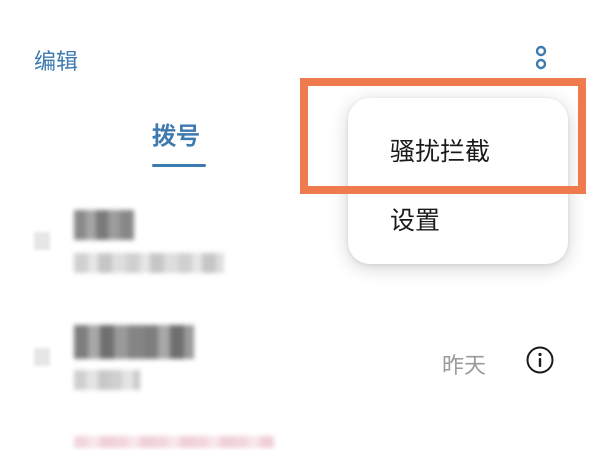  I want to click on menu-item-settings: 设置, so click(415, 219).